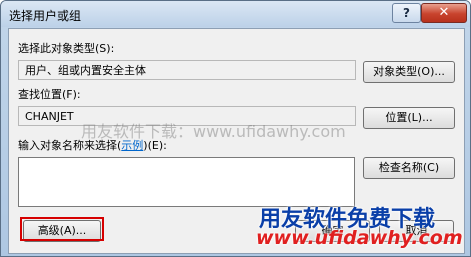 The image size is (471, 257). What do you see at coordinates (235, 14) in the screenshot?
I see `title-bar: 选择用户或组 ? ✕` at bounding box center [235, 14].